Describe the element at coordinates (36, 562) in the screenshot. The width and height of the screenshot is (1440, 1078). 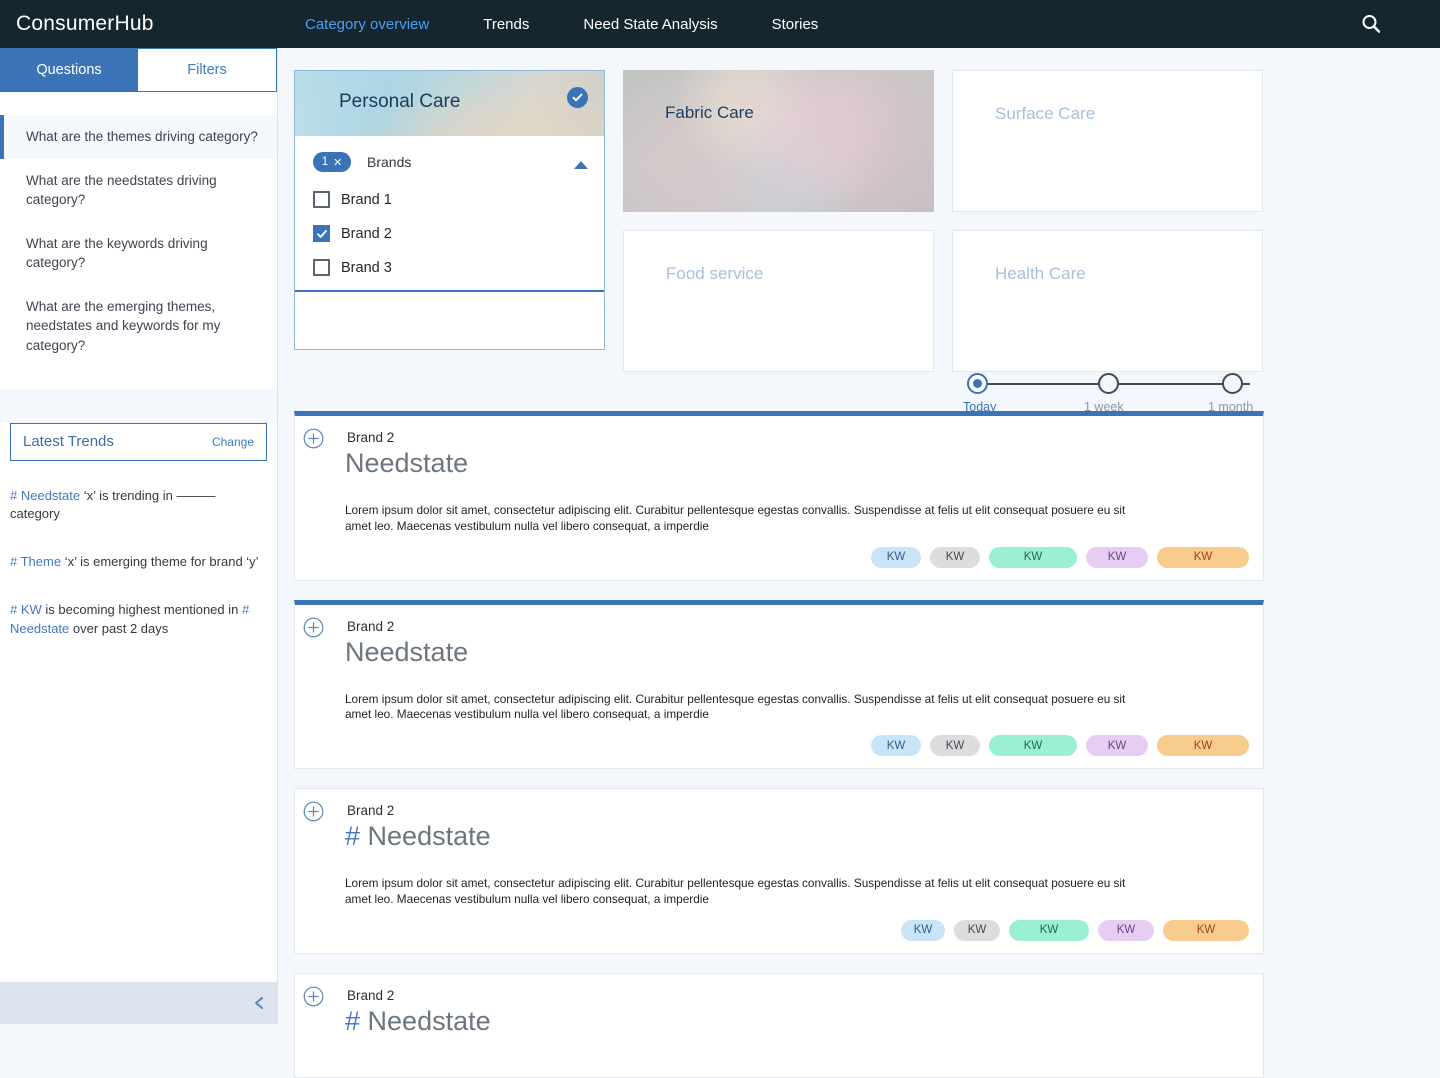
I see `trend-tag: # Theme` at that location.